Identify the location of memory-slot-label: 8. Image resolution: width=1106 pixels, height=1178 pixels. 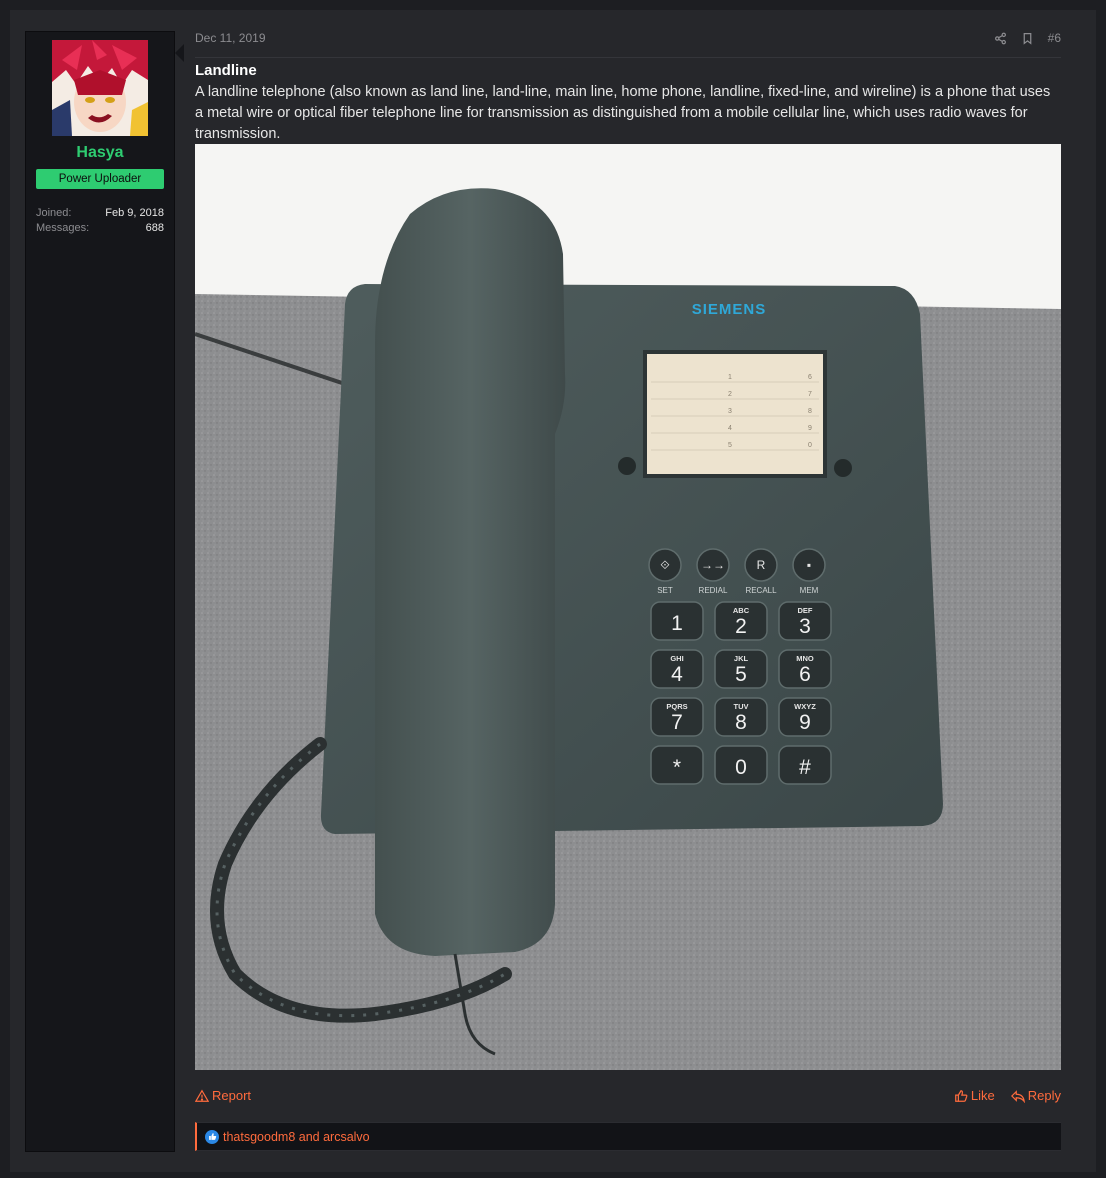
(810, 411).